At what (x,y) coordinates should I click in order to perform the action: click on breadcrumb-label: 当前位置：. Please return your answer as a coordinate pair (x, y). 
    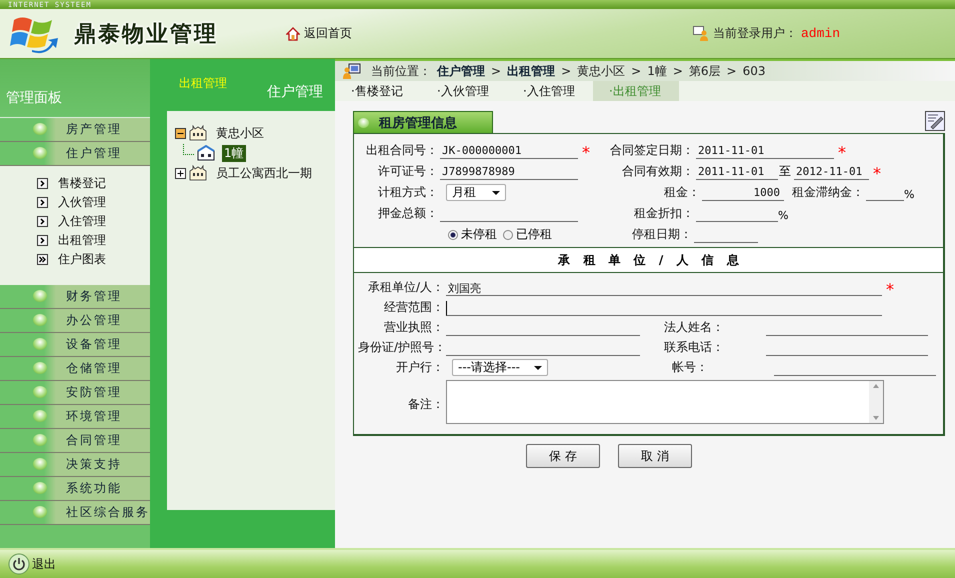
    Looking at the image, I should click on (401, 71).